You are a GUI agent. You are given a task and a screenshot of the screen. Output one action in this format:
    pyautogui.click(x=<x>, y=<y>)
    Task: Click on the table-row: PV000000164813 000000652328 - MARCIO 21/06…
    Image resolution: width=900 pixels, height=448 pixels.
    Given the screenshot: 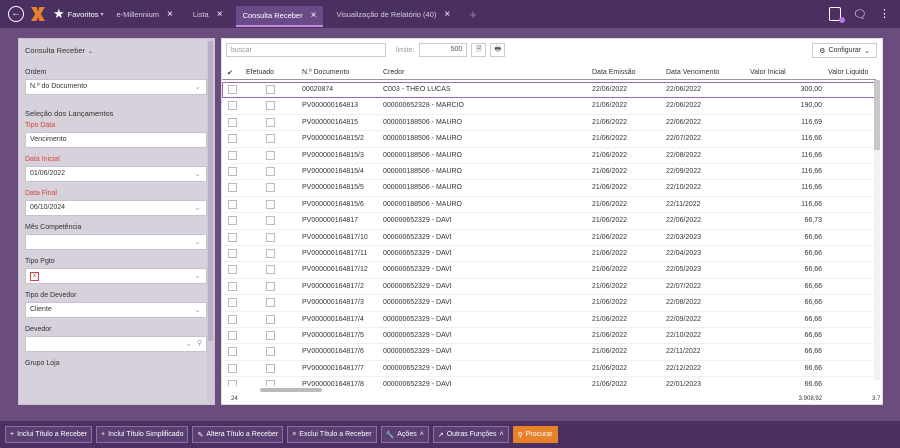 What is the action you would take?
    pyautogui.click(x=549, y=106)
    